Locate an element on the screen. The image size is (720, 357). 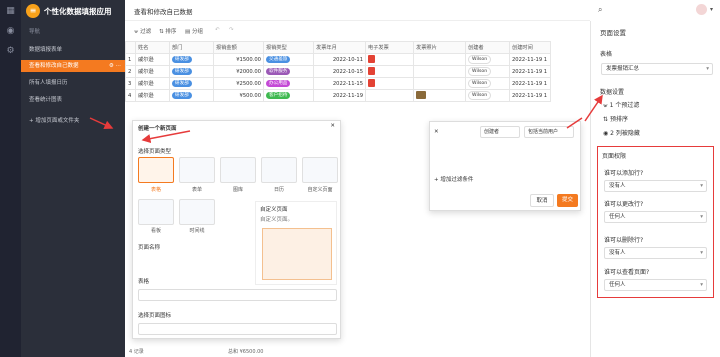
annotation-arrows is located at coordinates (346, 119).